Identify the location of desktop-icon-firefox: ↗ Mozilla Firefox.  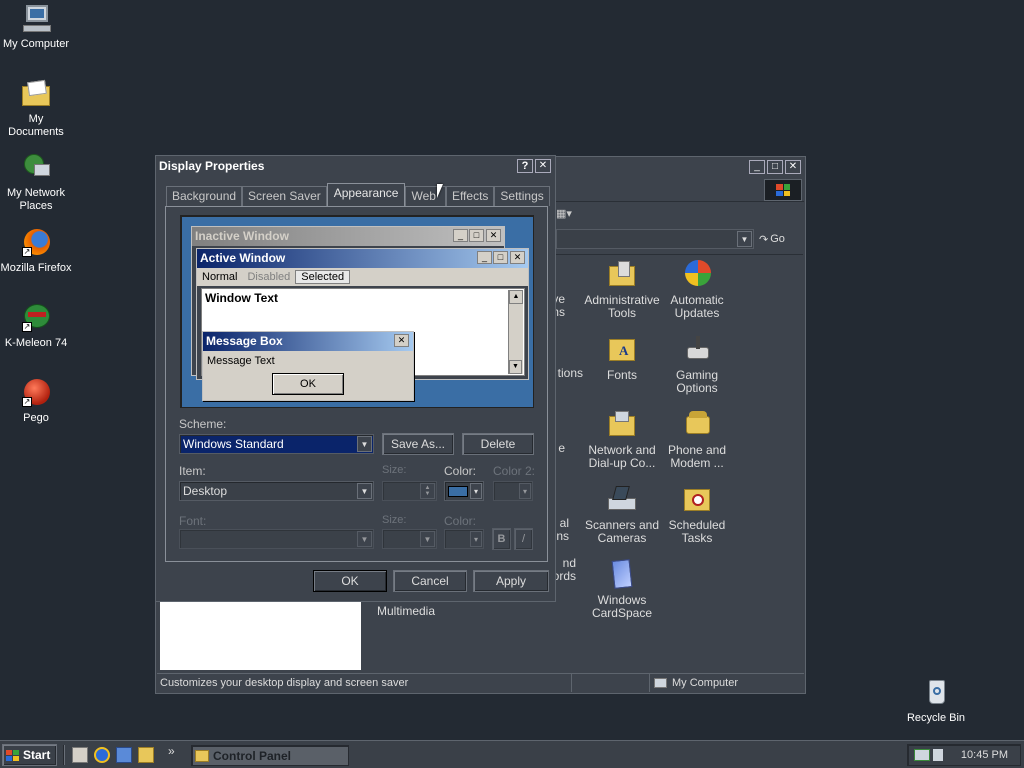
(36, 251).